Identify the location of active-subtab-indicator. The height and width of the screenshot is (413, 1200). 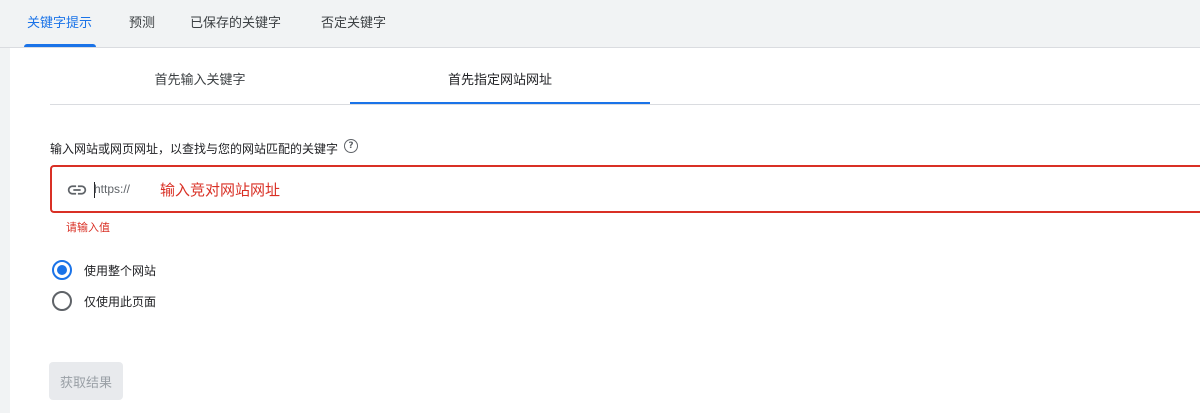
(500, 103).